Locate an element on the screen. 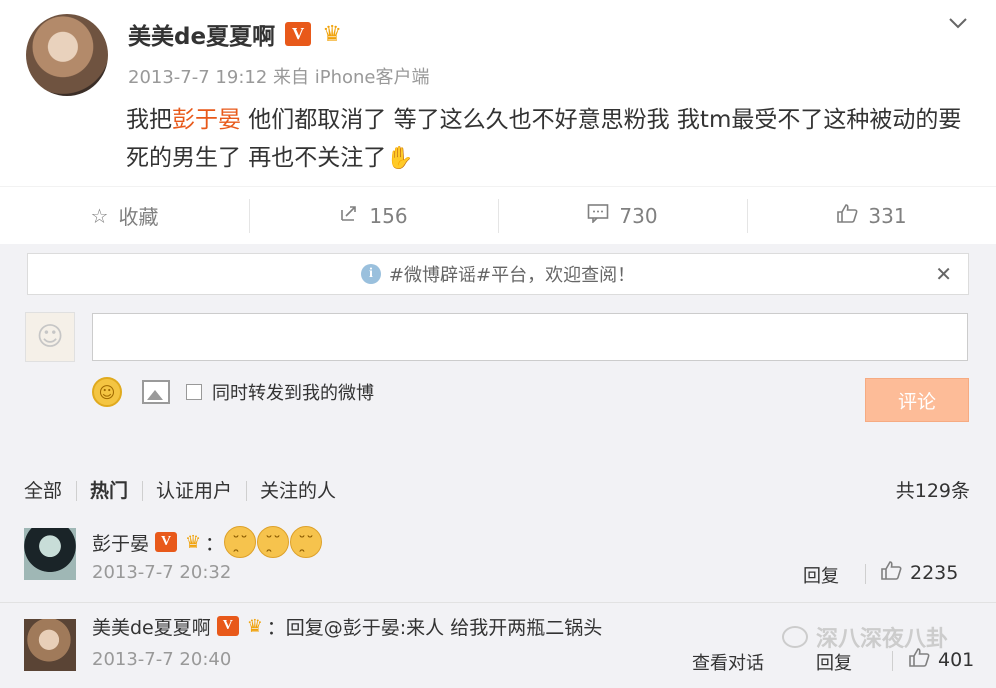 The image size is (996, 688). tab-following: 关注的人 is located at coordinates (298, 489).